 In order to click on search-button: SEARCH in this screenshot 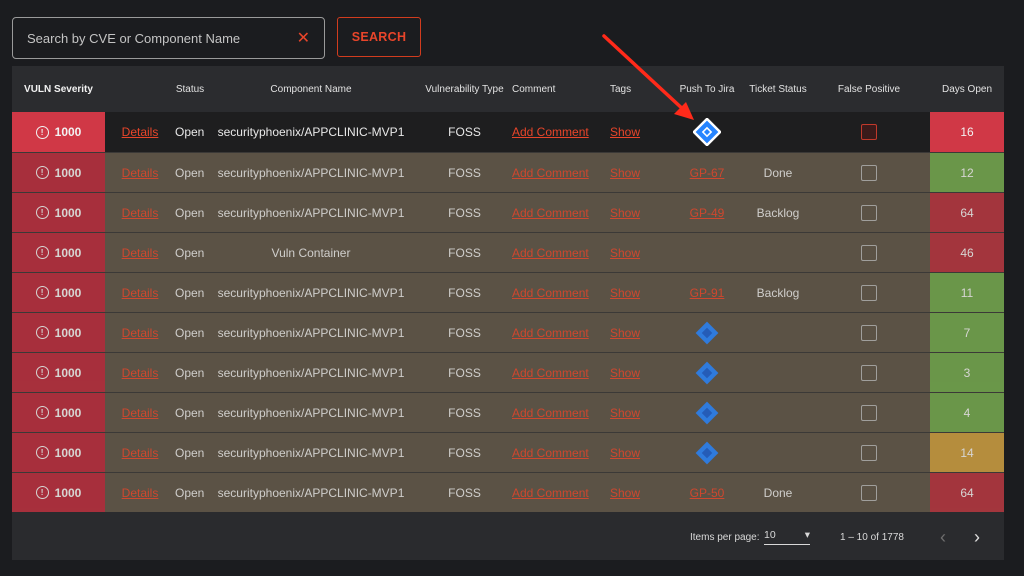, I will do `click(379, 37)`.